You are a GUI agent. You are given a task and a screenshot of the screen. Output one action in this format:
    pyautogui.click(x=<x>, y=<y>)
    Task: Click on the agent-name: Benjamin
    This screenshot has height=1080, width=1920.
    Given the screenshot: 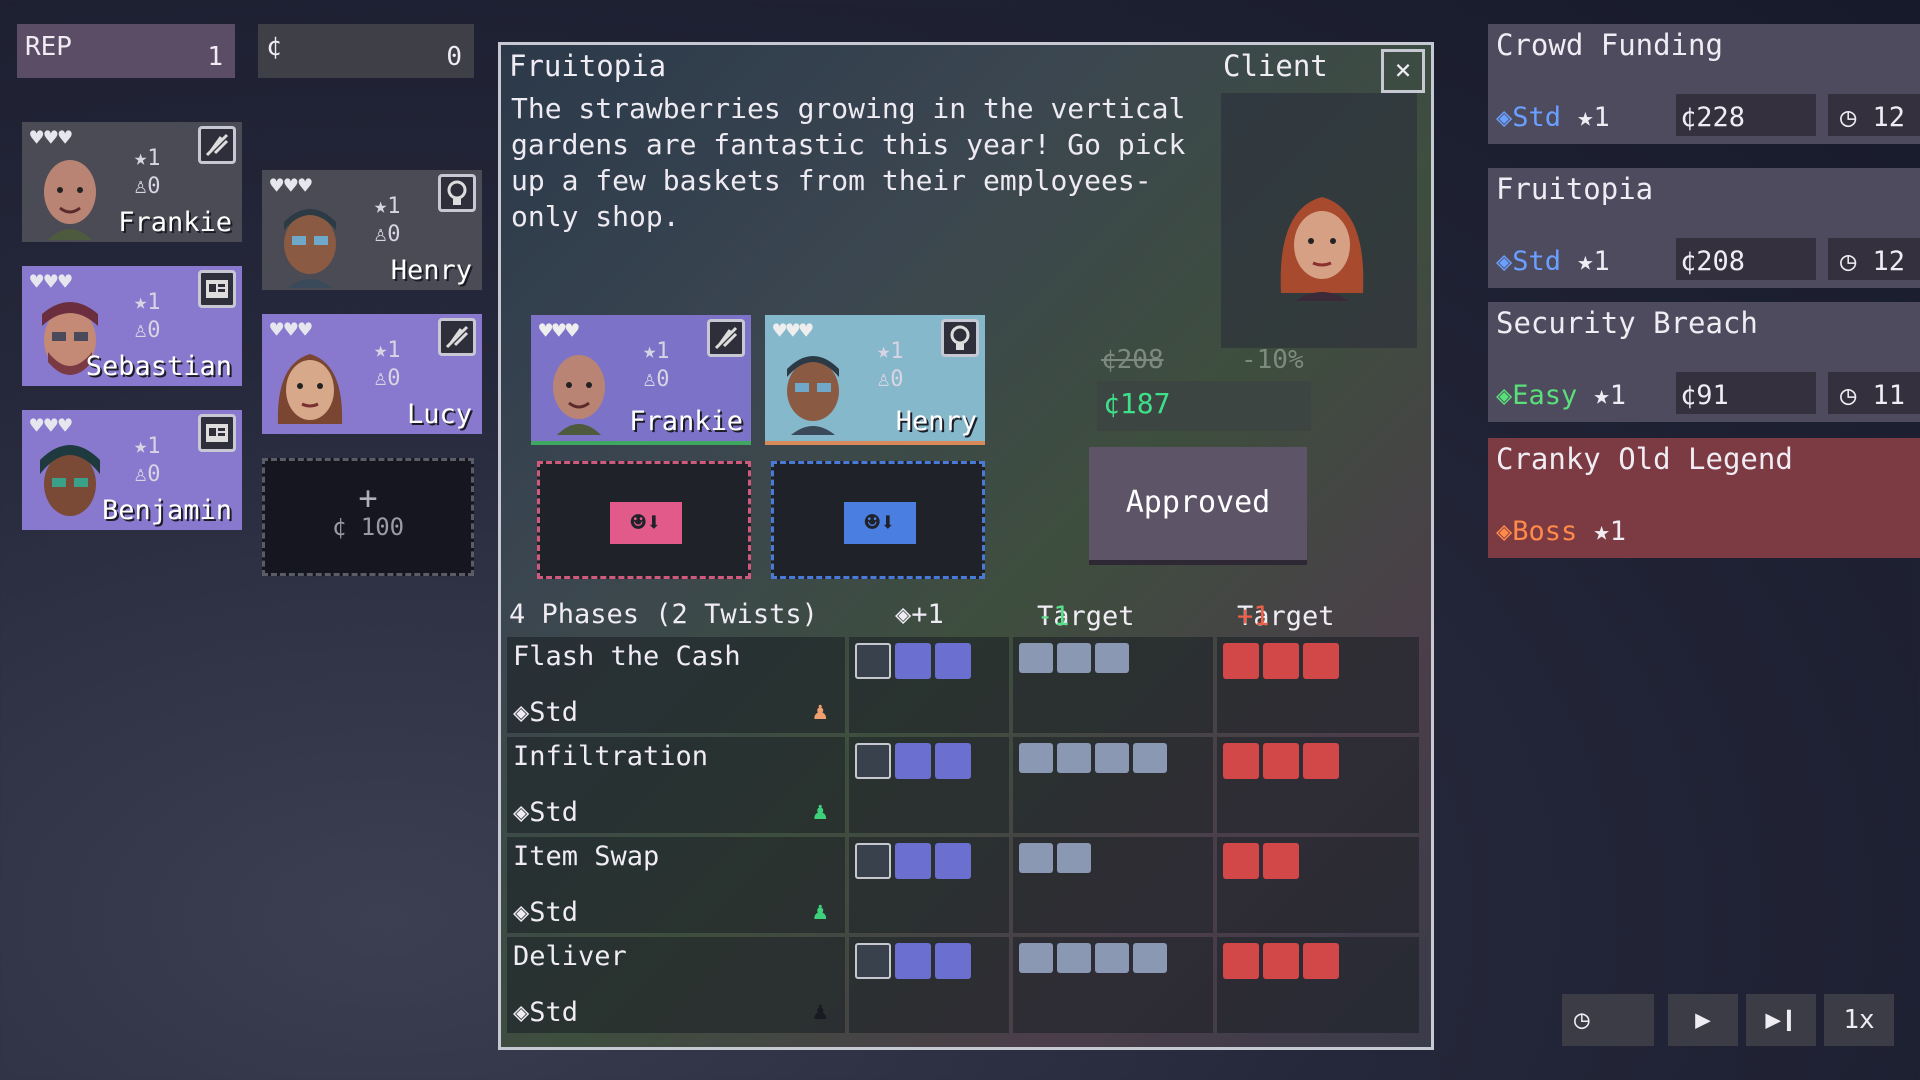 What is the action you would take?
    pyautogui.click(x=166, y=510)
    